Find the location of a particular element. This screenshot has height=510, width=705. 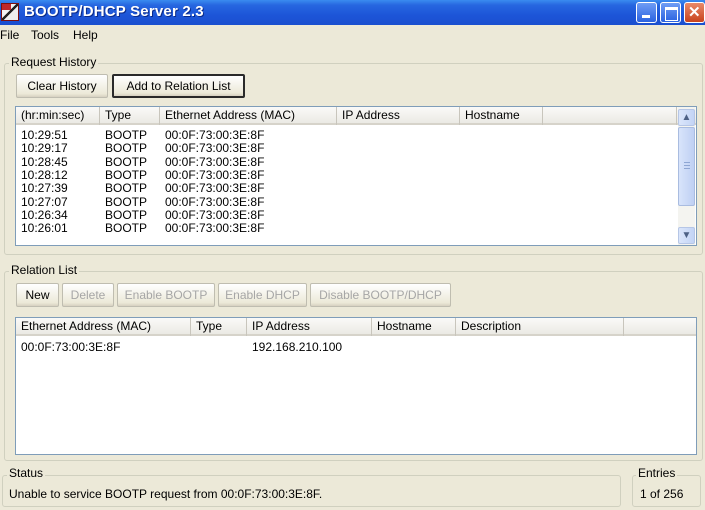

cell-time: 10:29:17 is located at coordinates (44, 148).